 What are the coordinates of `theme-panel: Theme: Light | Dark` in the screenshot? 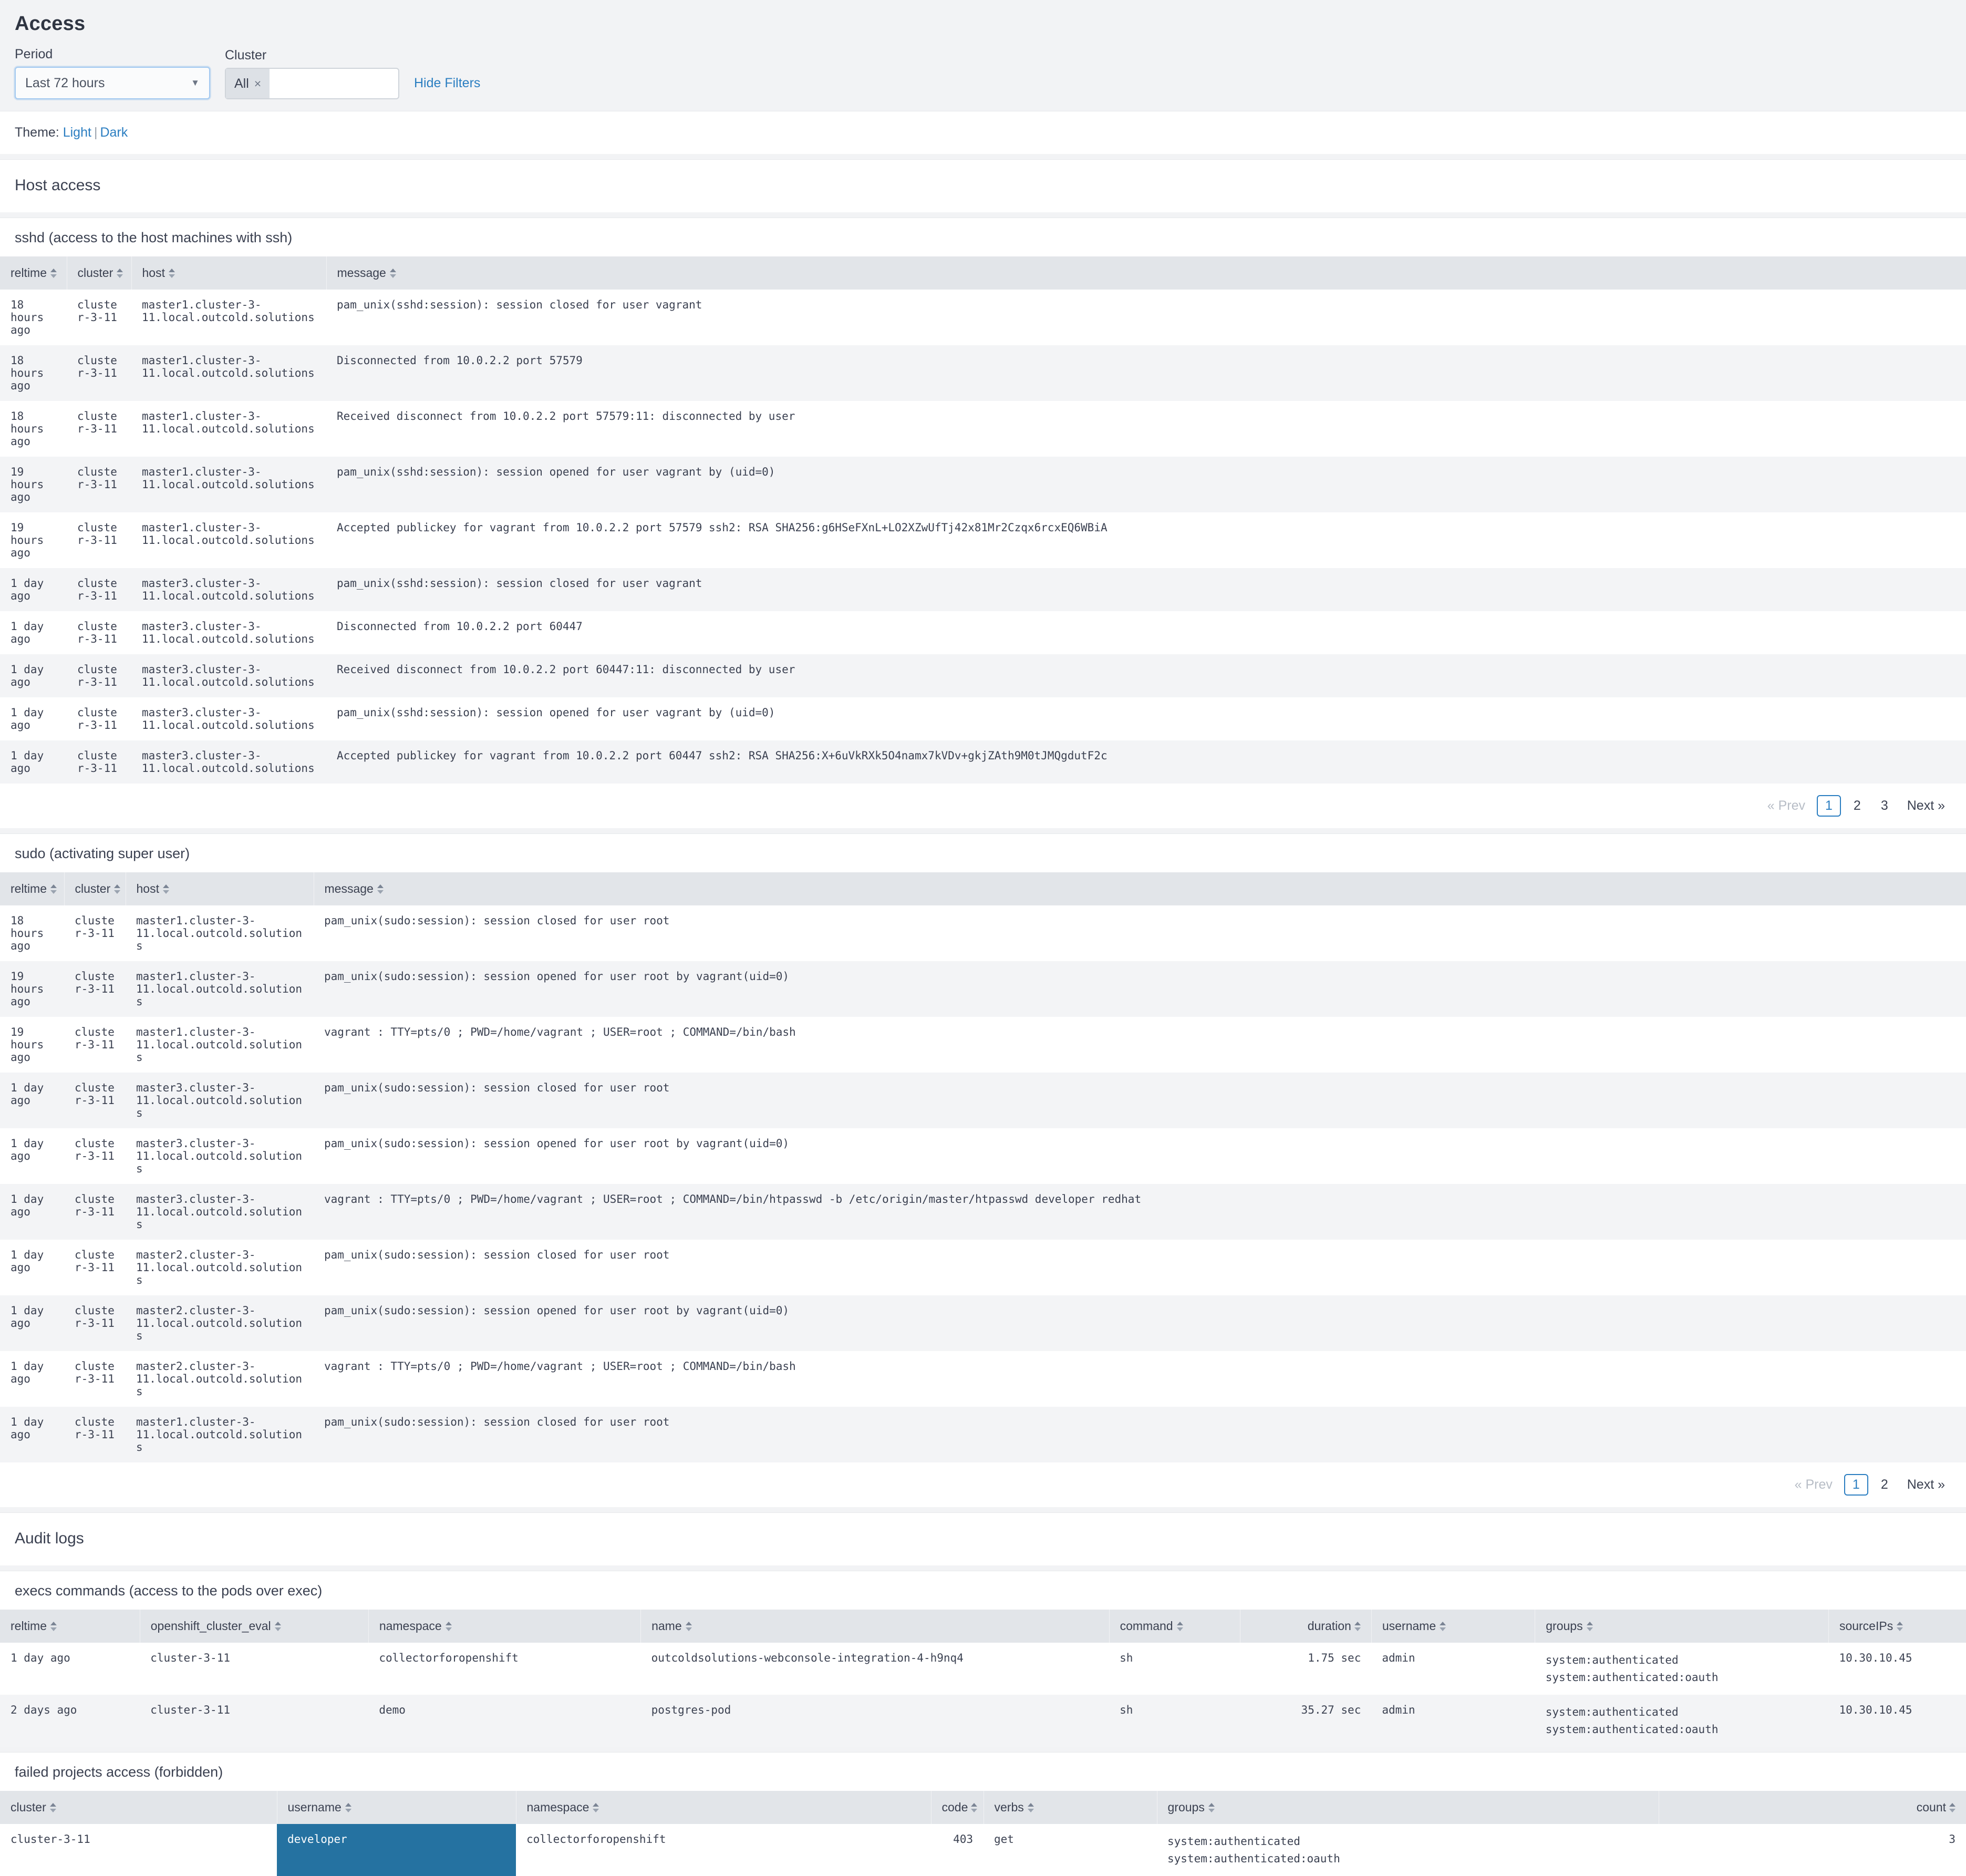 It's located at (983, 132).